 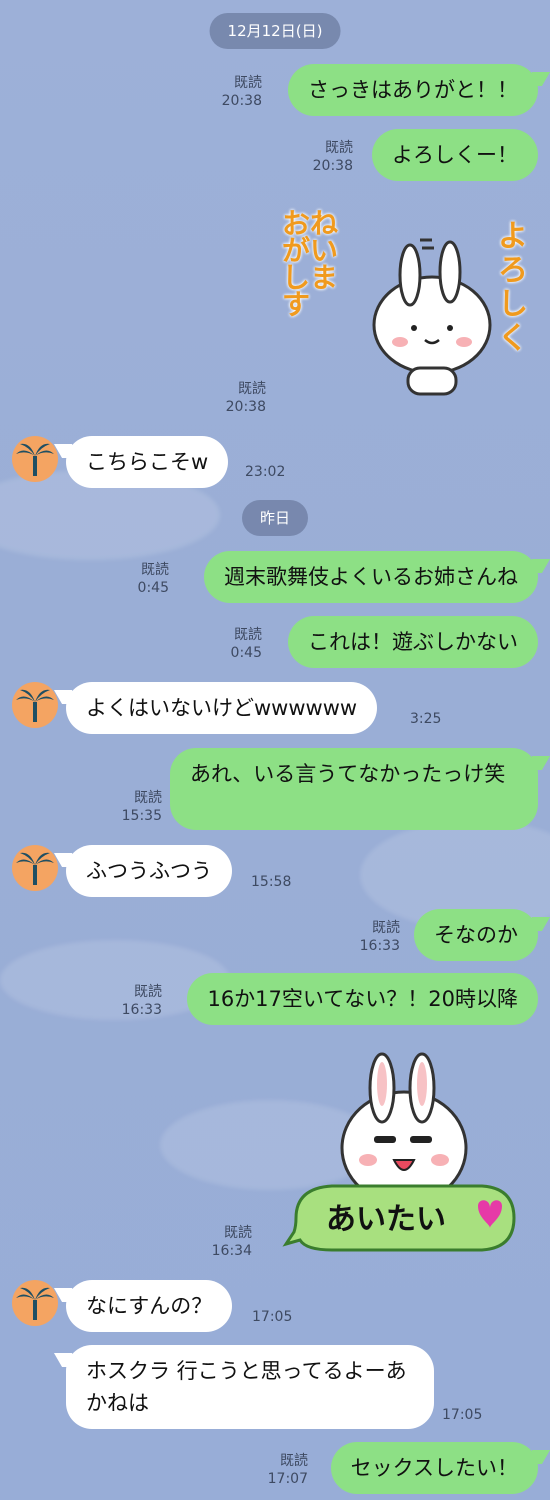 What do you see at coordinates (407, 305) in the screenshot?
I see `bunny-yoroshiku-sticker: よろしく おねがいします` at bounding box center [407, 305].